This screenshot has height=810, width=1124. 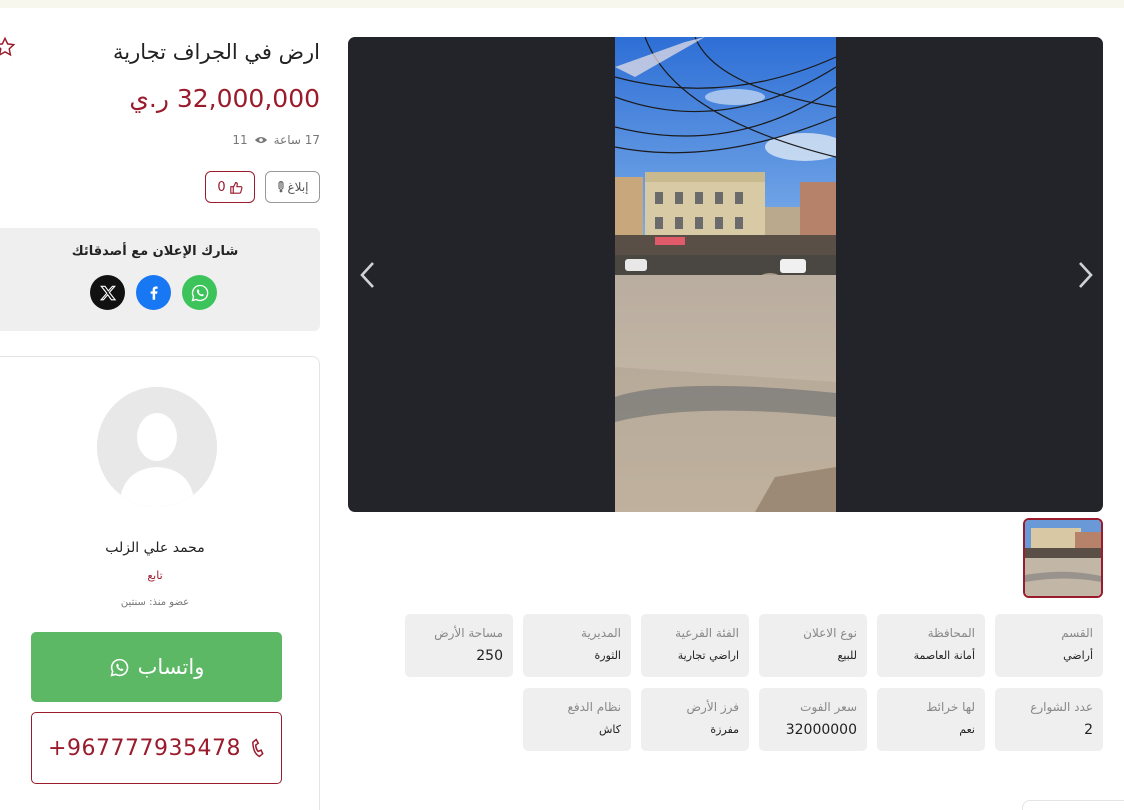 I want to click on spec-value: الثورة, so click(x=608, y=655).